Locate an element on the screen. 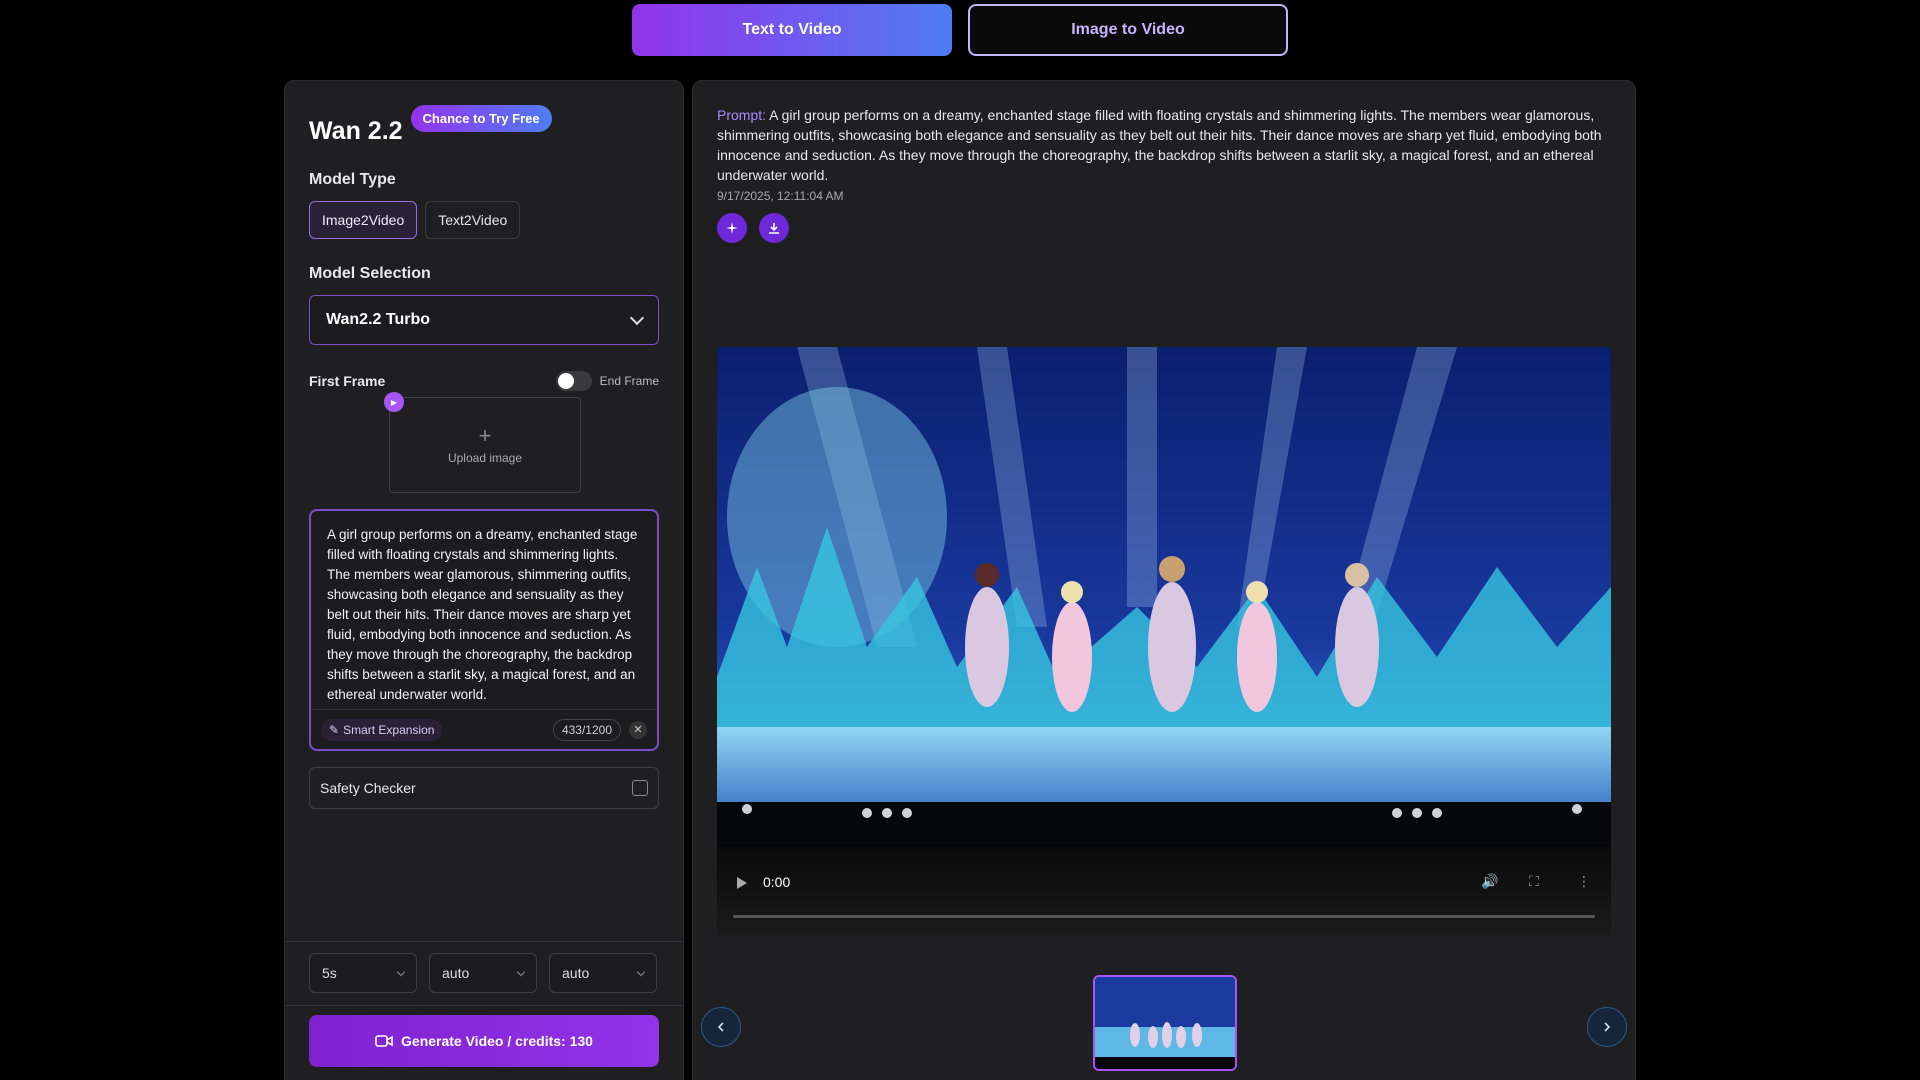 The width and height of the screenshot is (1920, 1080). chevron-right-icon is located at coordinates (1607, 1027).